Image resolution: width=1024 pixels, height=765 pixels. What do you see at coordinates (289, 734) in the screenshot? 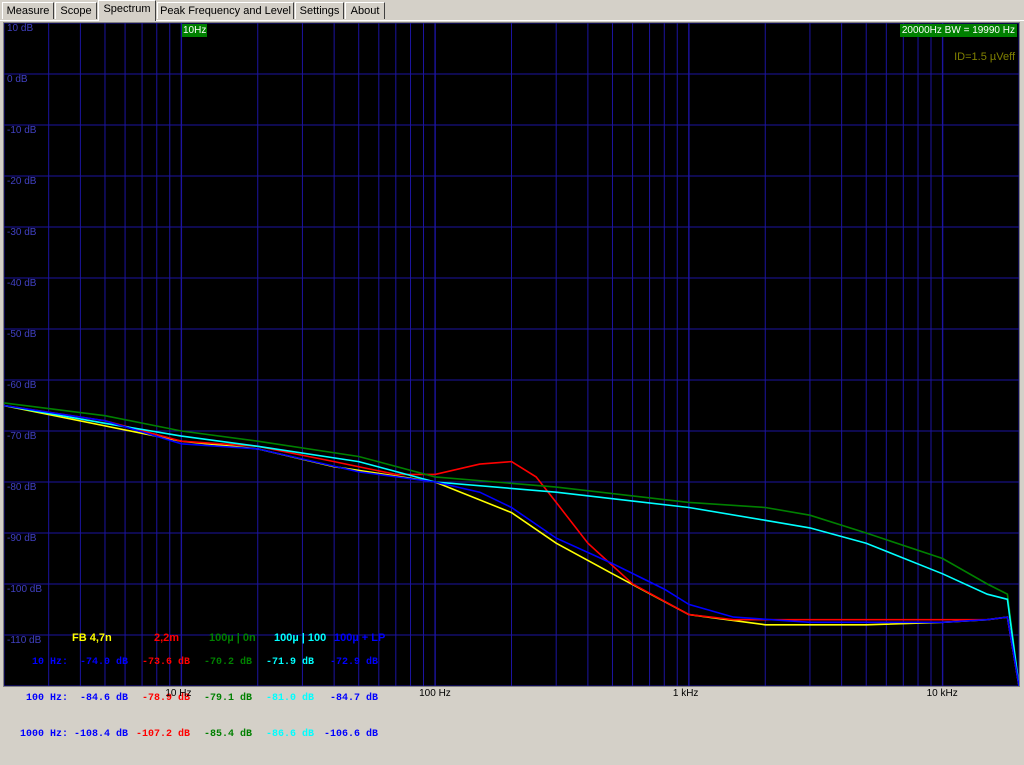
I see `cell: -86.6 dB` at bounding box center [289, 734].